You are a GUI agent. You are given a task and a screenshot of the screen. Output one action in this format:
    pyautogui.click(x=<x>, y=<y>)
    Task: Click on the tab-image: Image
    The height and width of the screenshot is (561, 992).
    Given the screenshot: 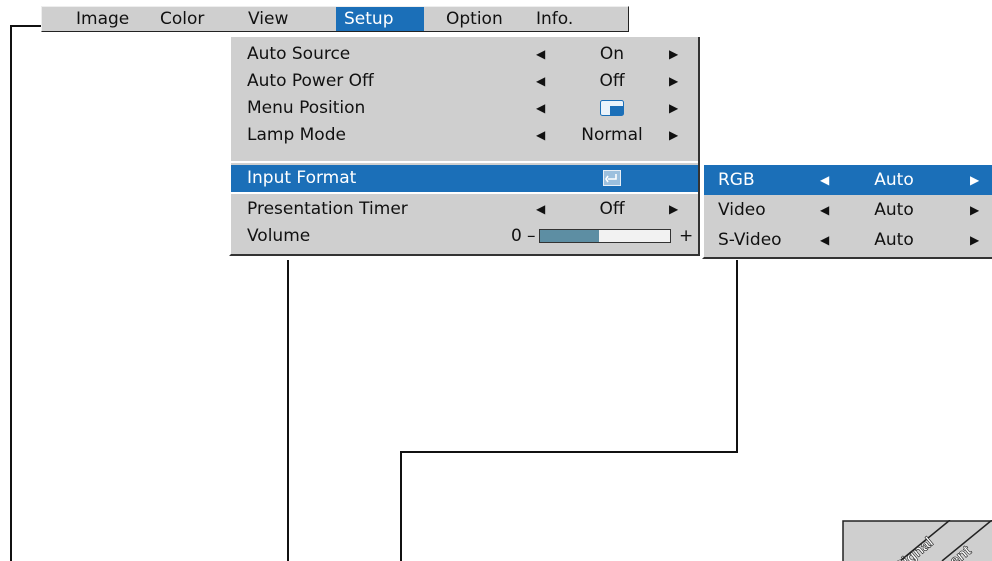 What is the action you would take?
    pyautogui.click(x=105, y=19)
    